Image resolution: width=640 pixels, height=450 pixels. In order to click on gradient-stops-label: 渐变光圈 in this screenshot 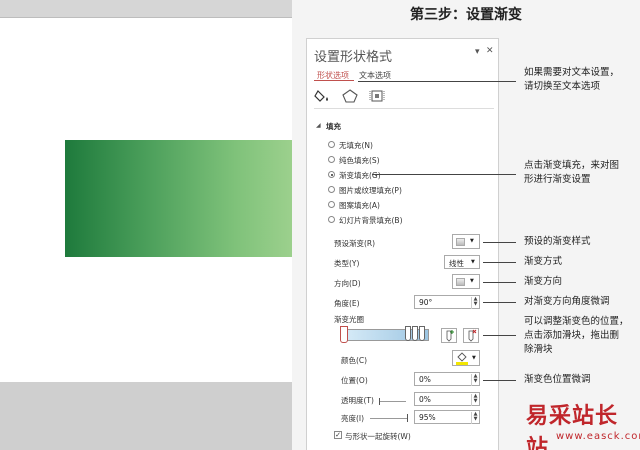, I will do `click(349, 319)`.